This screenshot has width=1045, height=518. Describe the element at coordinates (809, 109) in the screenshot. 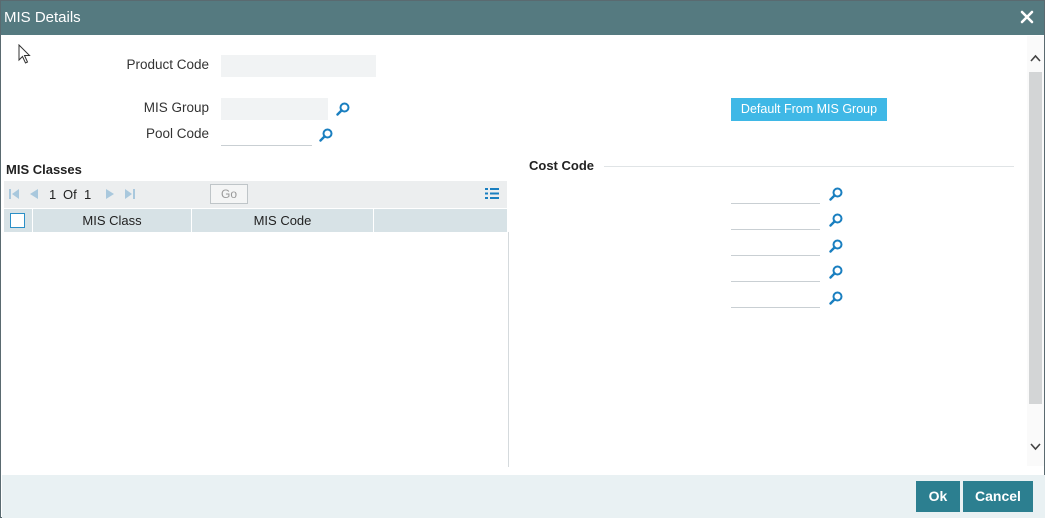

I see `default-from-mis-group-button: Default From MIS Group` at that location.